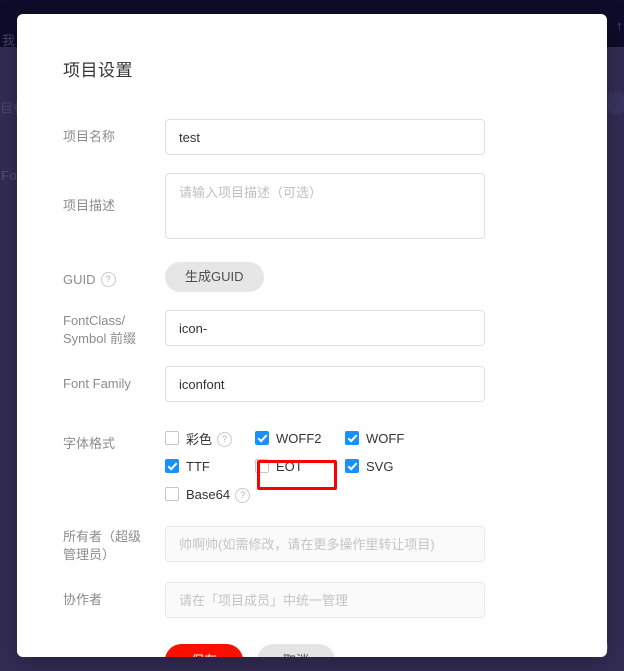 This screenshot has height=671, width=624. I want to click on checkbox-color: 彩色, so click(188, 438).